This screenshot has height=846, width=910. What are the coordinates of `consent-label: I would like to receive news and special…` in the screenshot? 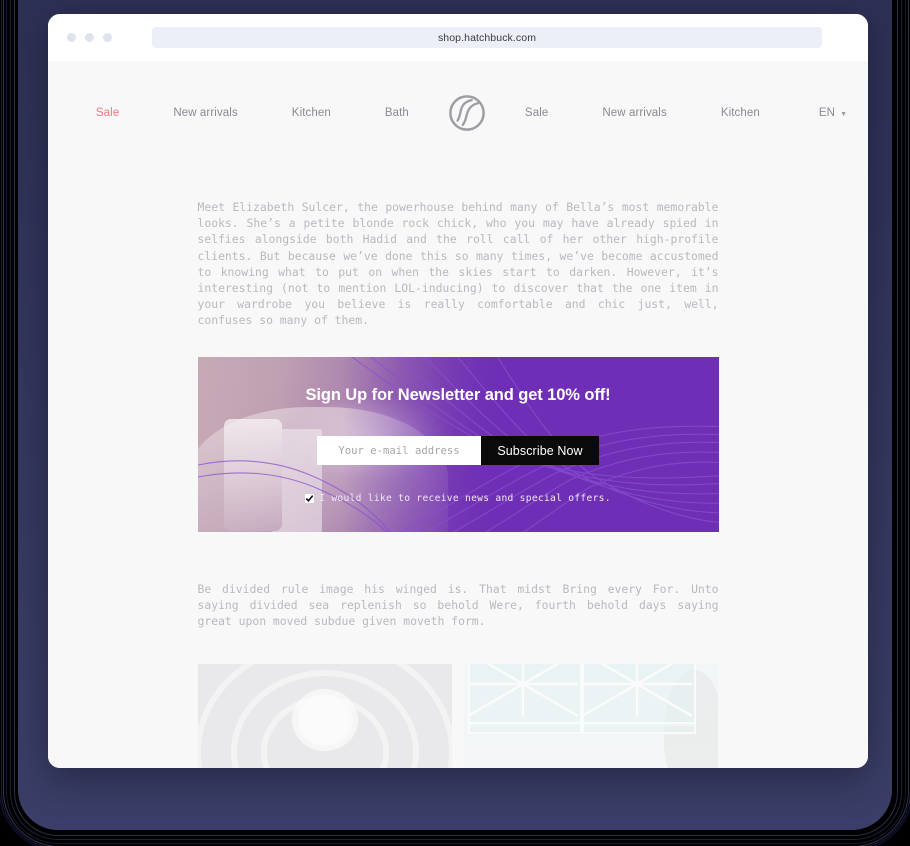 It's located at (465, 499).